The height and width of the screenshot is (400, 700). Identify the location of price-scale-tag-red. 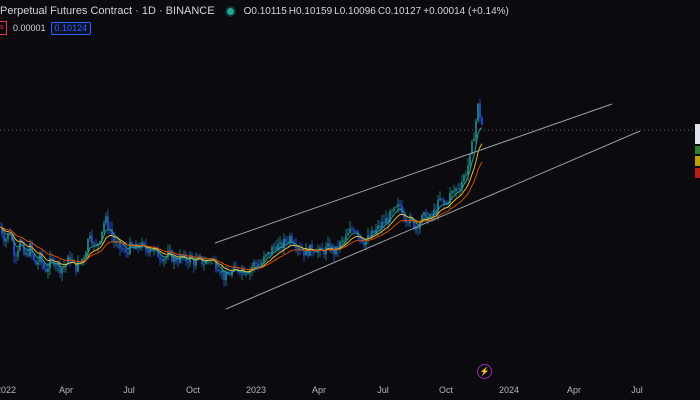
(697, 173).